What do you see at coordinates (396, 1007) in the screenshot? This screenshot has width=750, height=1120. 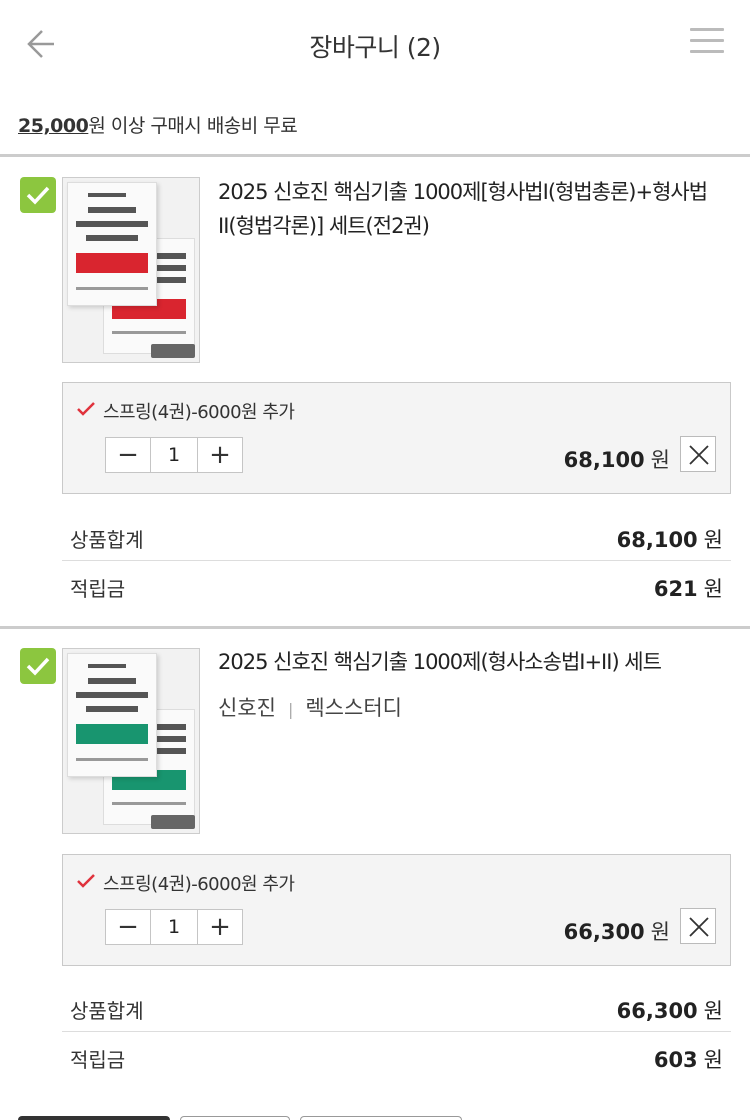 I see `subtotal-row: 상품합계 66,300 원` at bounding box center [396, 1007].